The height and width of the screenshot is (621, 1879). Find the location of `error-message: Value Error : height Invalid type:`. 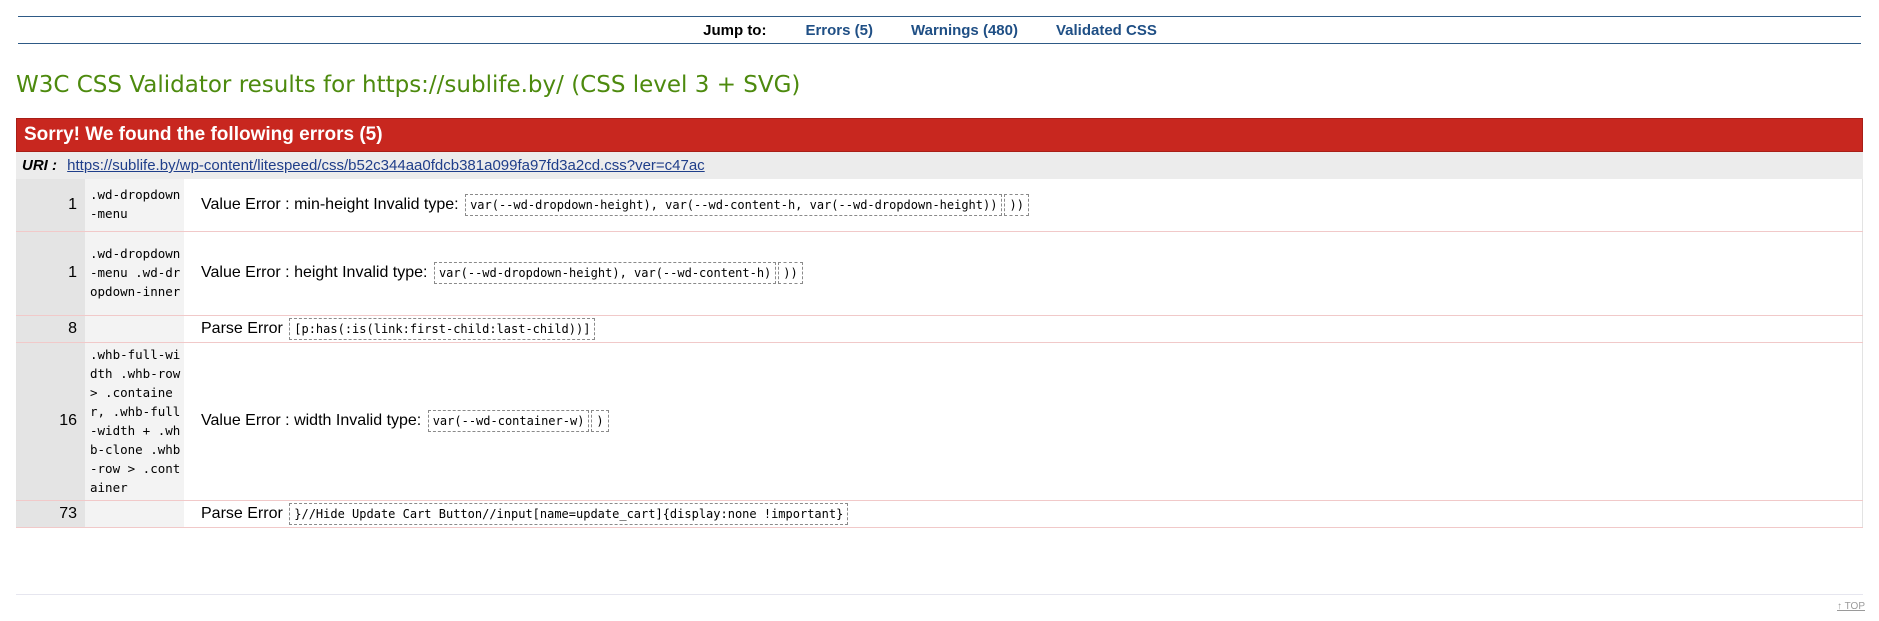

error-message: Value Error : height Invalid type: is located at coordinates (314, 273).